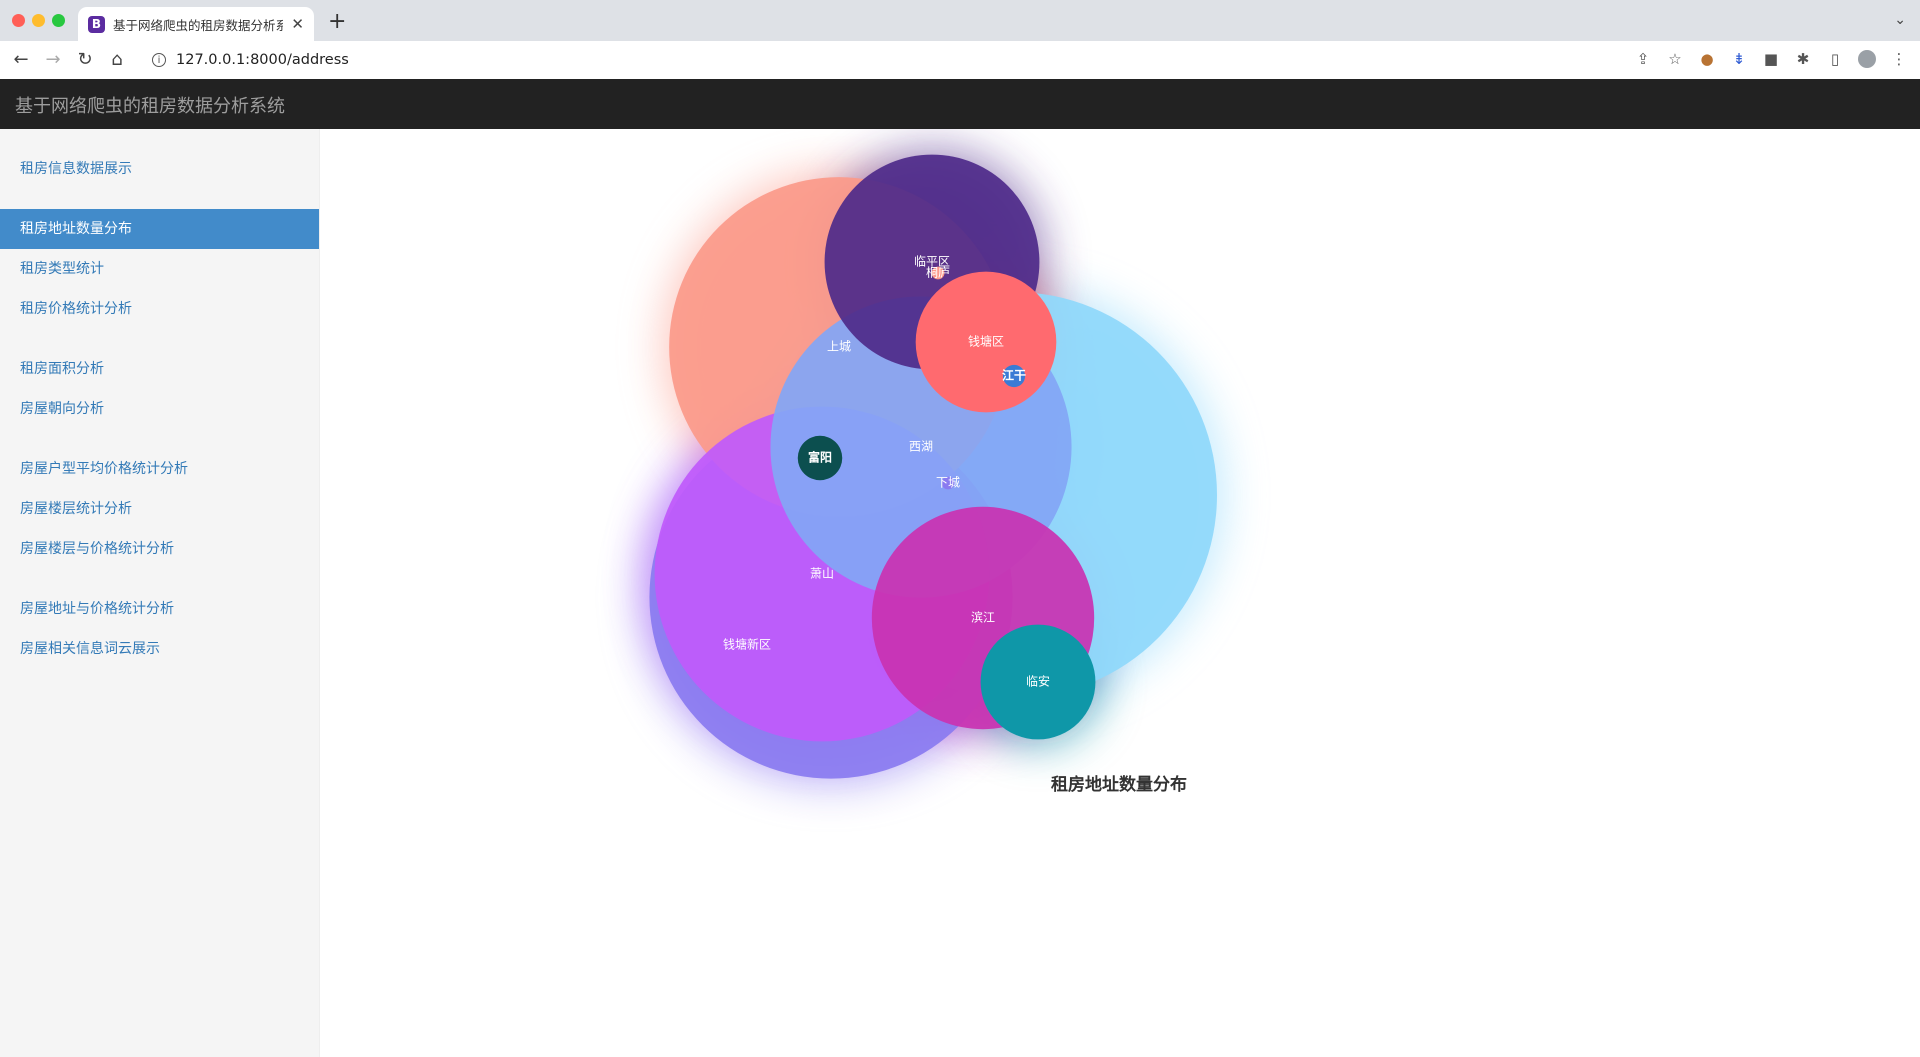  I want to click on bubble-label-滨江: 滨江, so click(983, 617).